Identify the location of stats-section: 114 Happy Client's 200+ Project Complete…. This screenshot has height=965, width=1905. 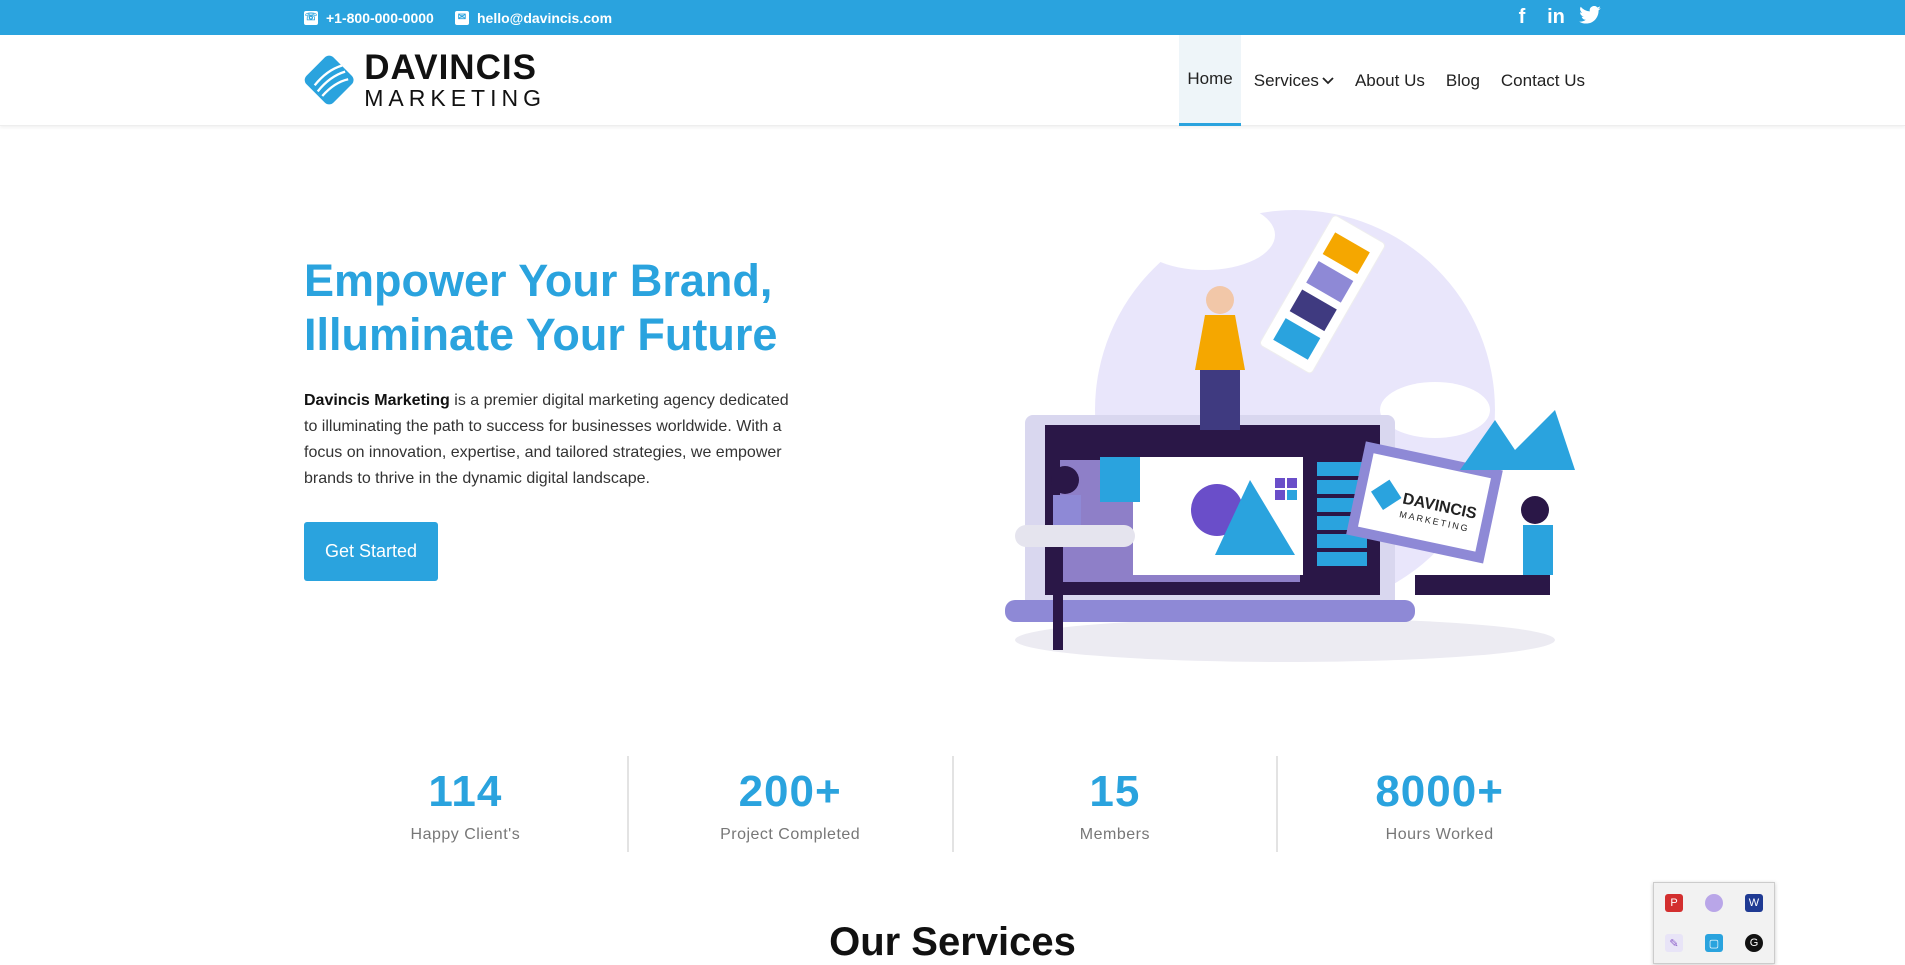
(952, 804).